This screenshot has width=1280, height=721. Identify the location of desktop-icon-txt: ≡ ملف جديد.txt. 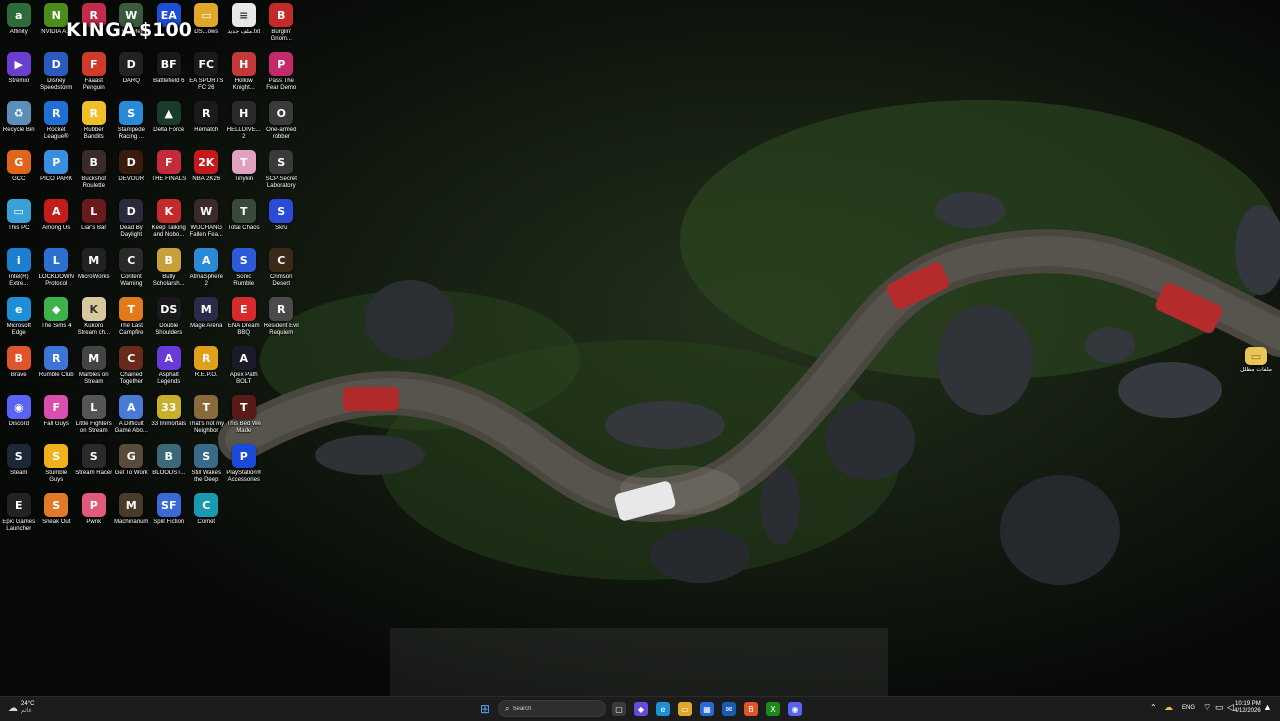
(244, 24).